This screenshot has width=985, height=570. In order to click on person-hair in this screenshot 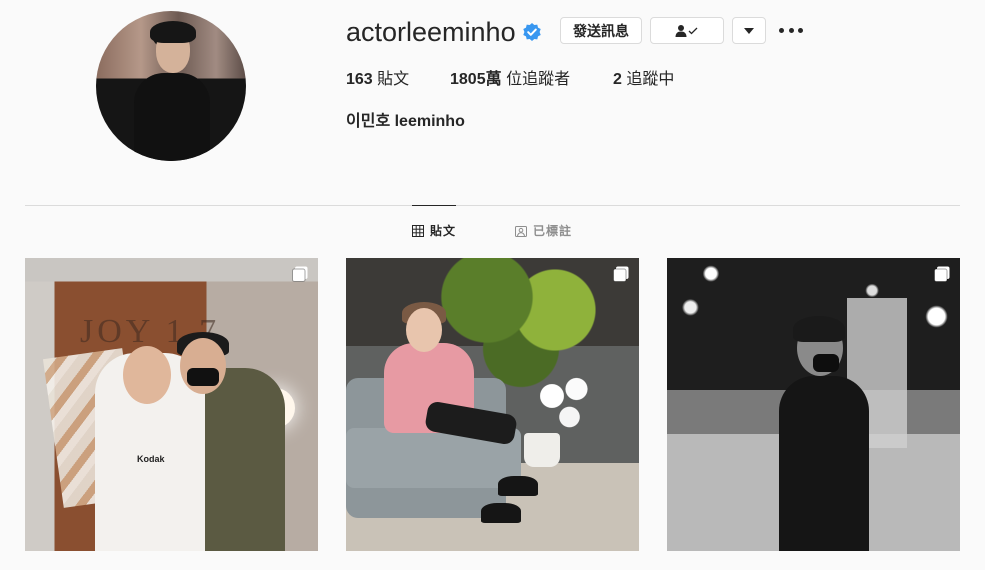, I will do `click(819, 329)`.